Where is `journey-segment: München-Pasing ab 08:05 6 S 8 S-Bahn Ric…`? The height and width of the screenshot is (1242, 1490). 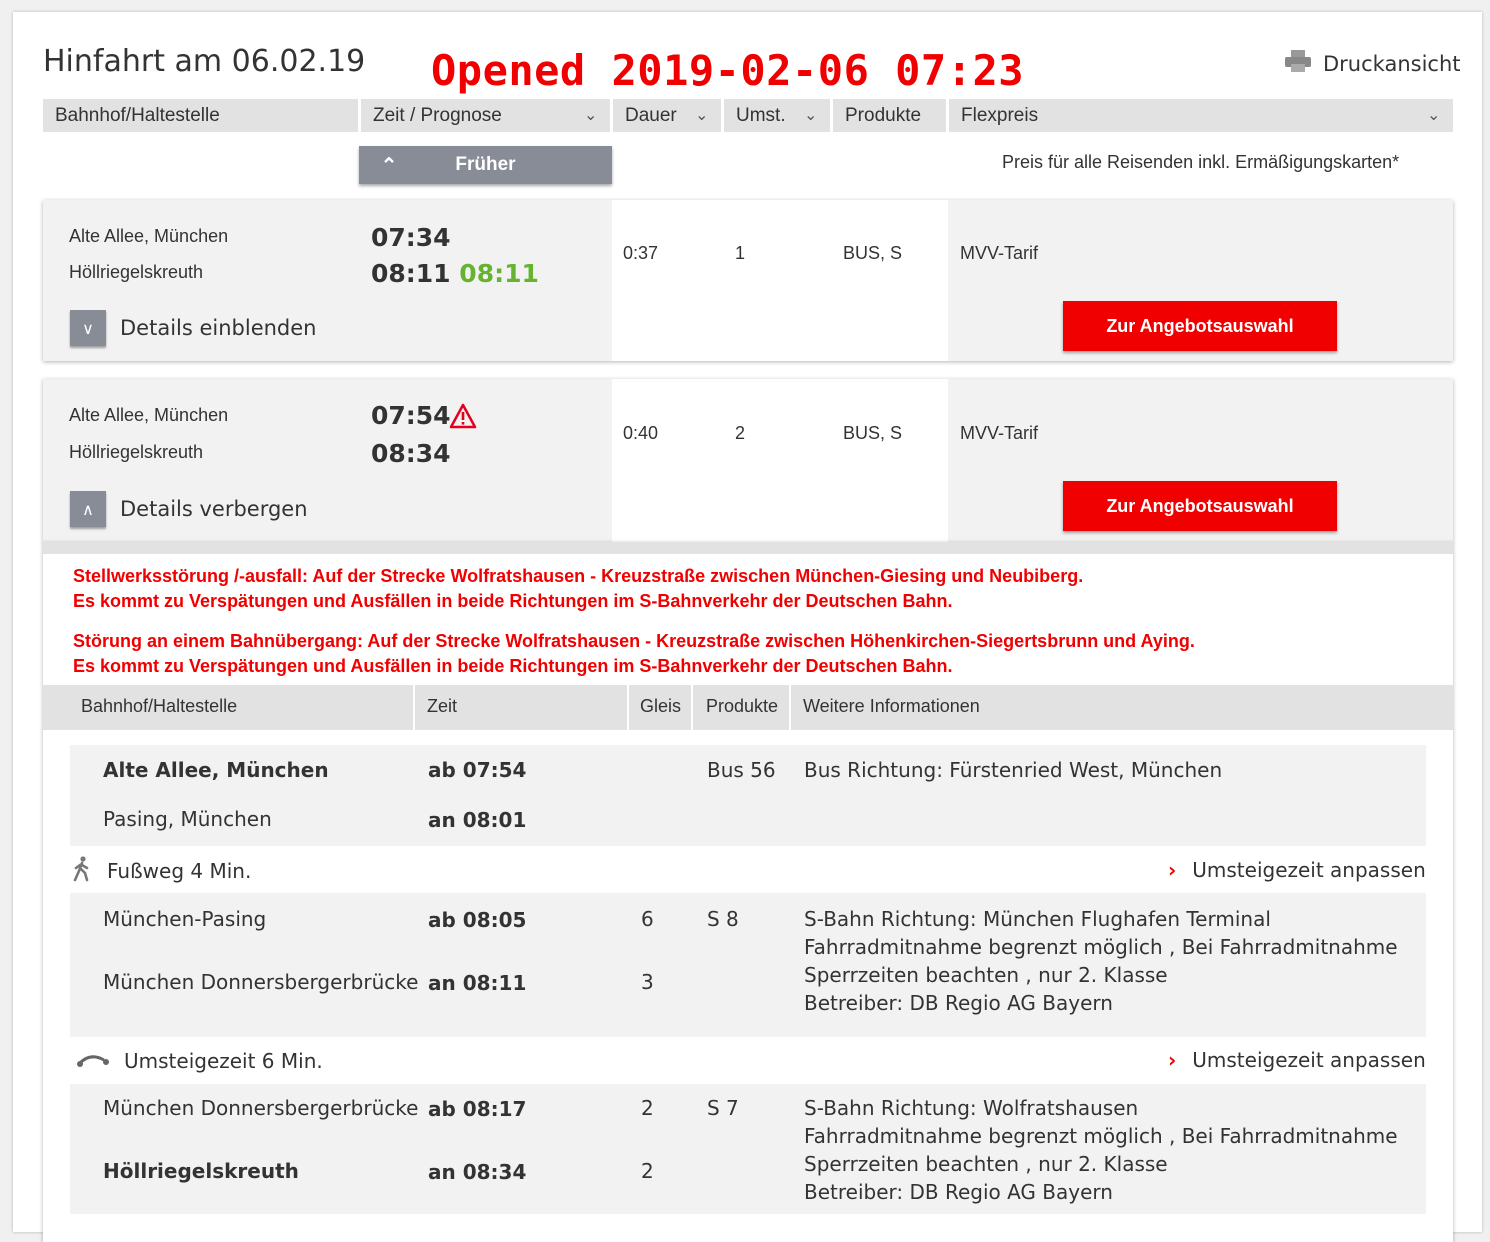
journey-segment: München-Pasing ab 08:05 6 S 8 S-Bahn Ric… is located at coordinates (748, 965).